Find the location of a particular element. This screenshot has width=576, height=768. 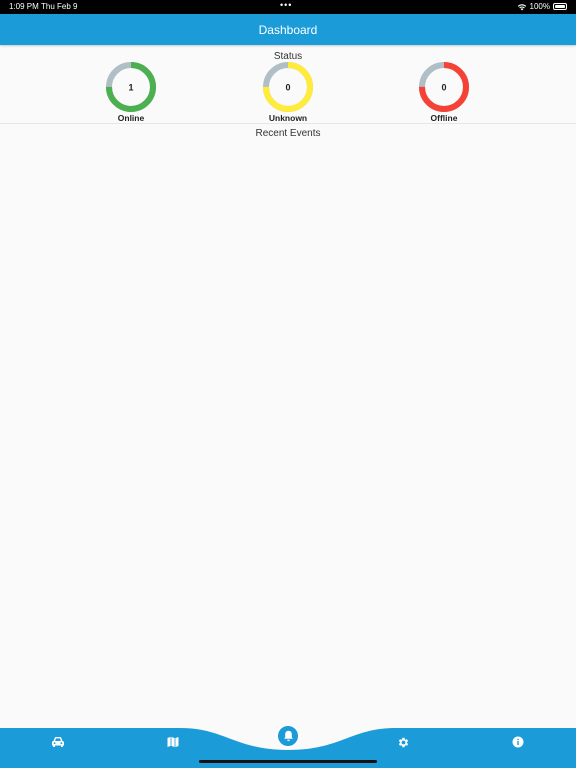

nav-about is located at coordinates (518, 742).